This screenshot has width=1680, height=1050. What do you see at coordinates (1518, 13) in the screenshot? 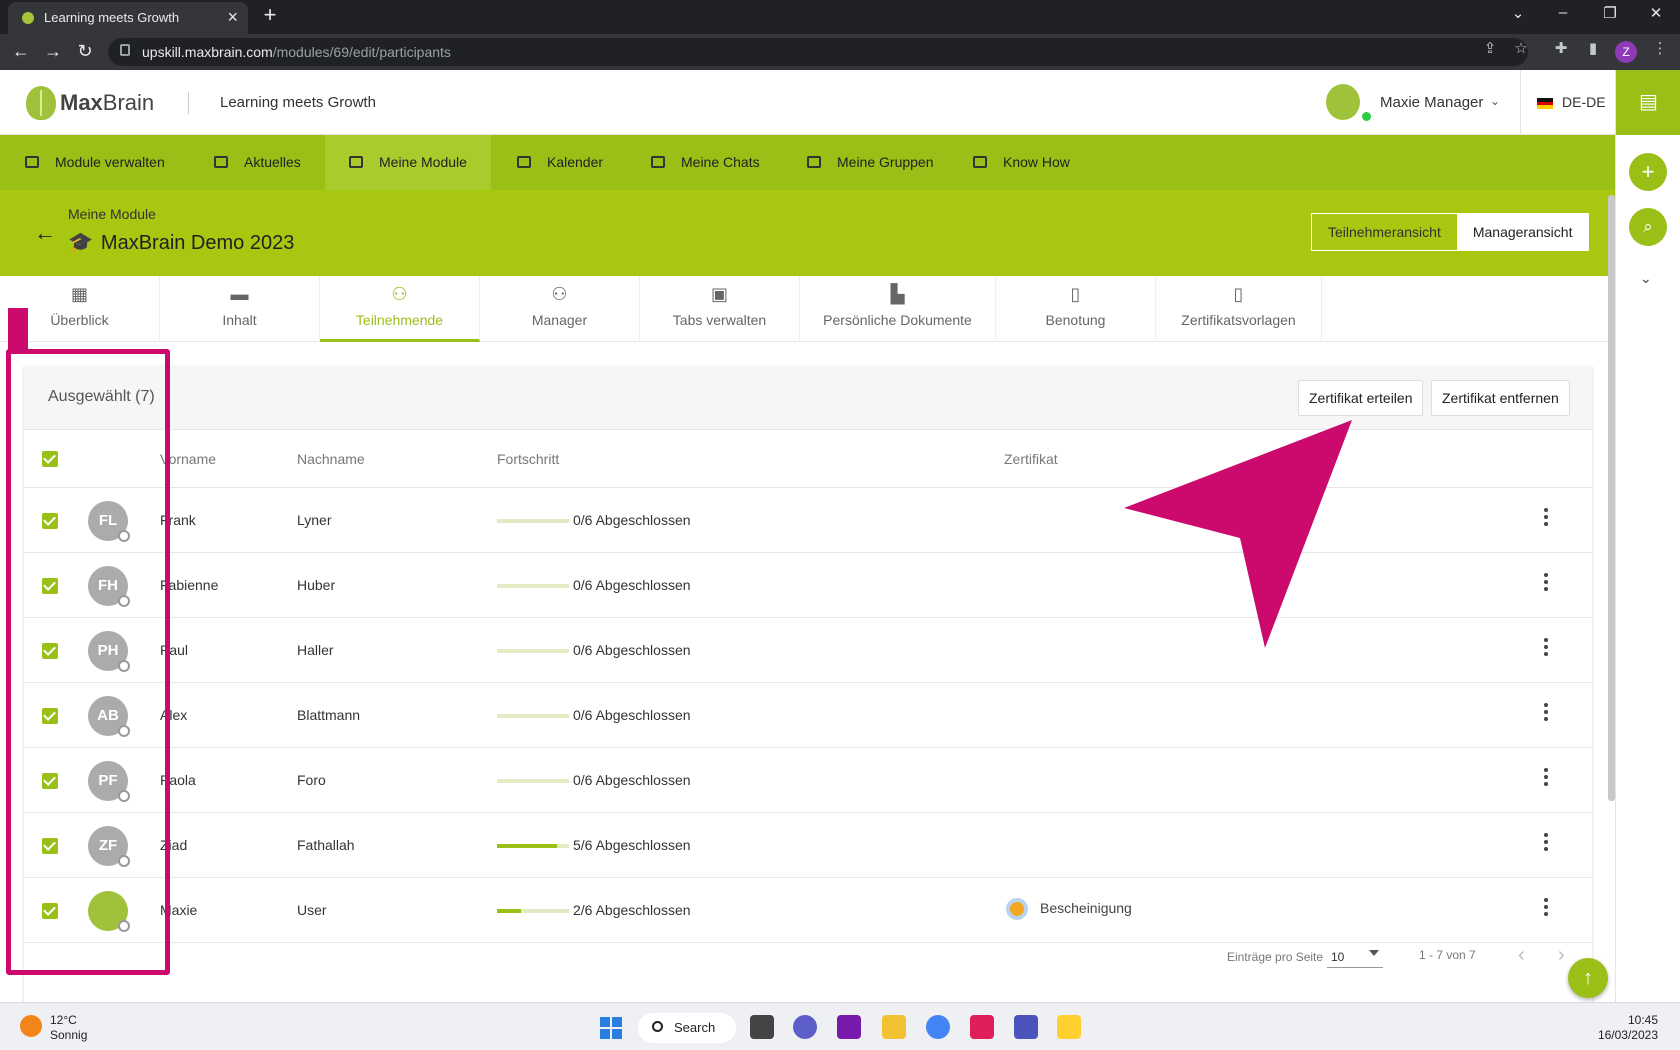
I see `tab-search-icon: ⌄` at bounding box center [1518, 13].